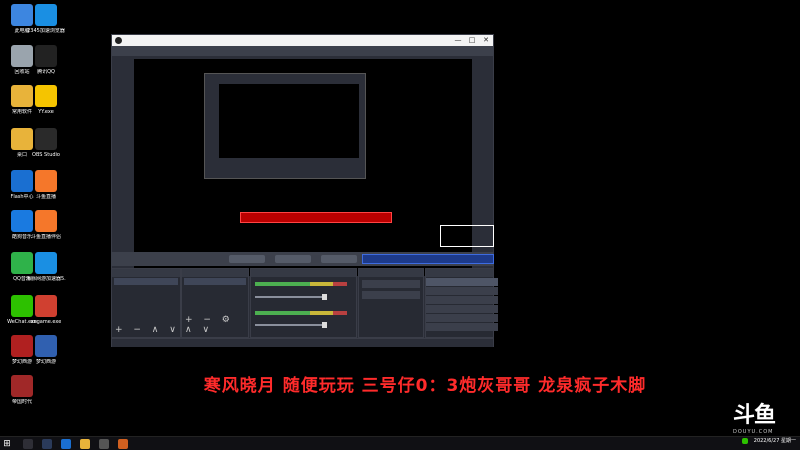 The height and width of the screenshot is (450, 800). I want to click on douyu-logo-sub: DOUYU.COM, so click(753, 432).